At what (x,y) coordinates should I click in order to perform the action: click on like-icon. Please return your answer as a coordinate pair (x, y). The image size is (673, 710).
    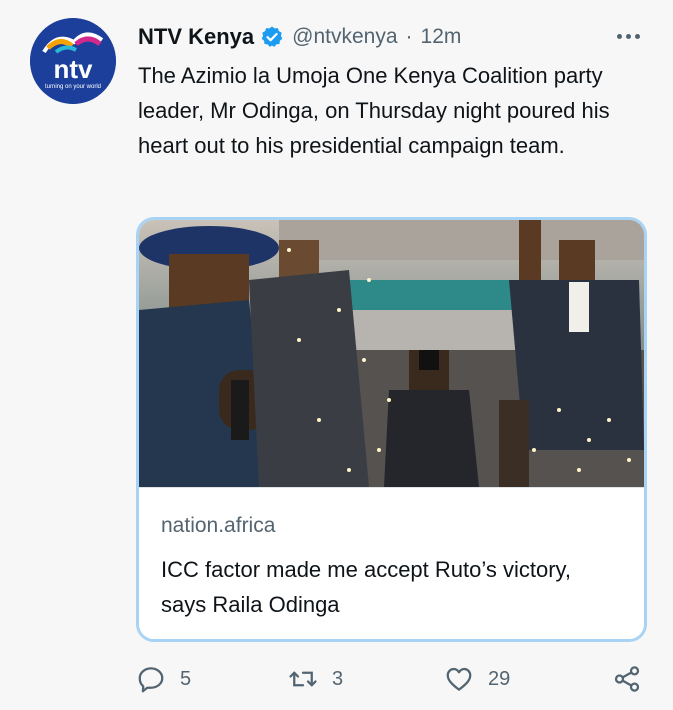
    Looking at the image, I should click on (459, 679).